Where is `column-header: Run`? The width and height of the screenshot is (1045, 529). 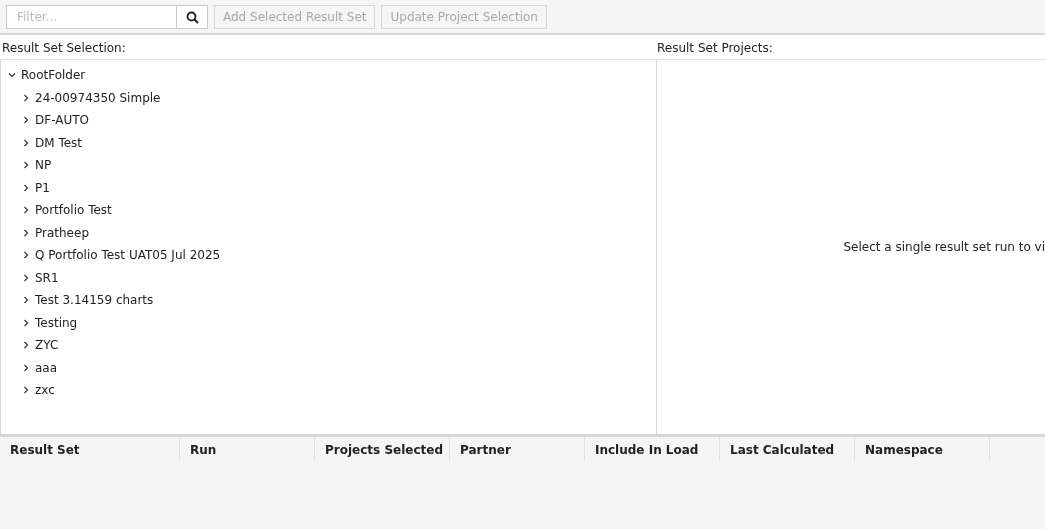 column-header: Run is located at coordinates (247, 449).